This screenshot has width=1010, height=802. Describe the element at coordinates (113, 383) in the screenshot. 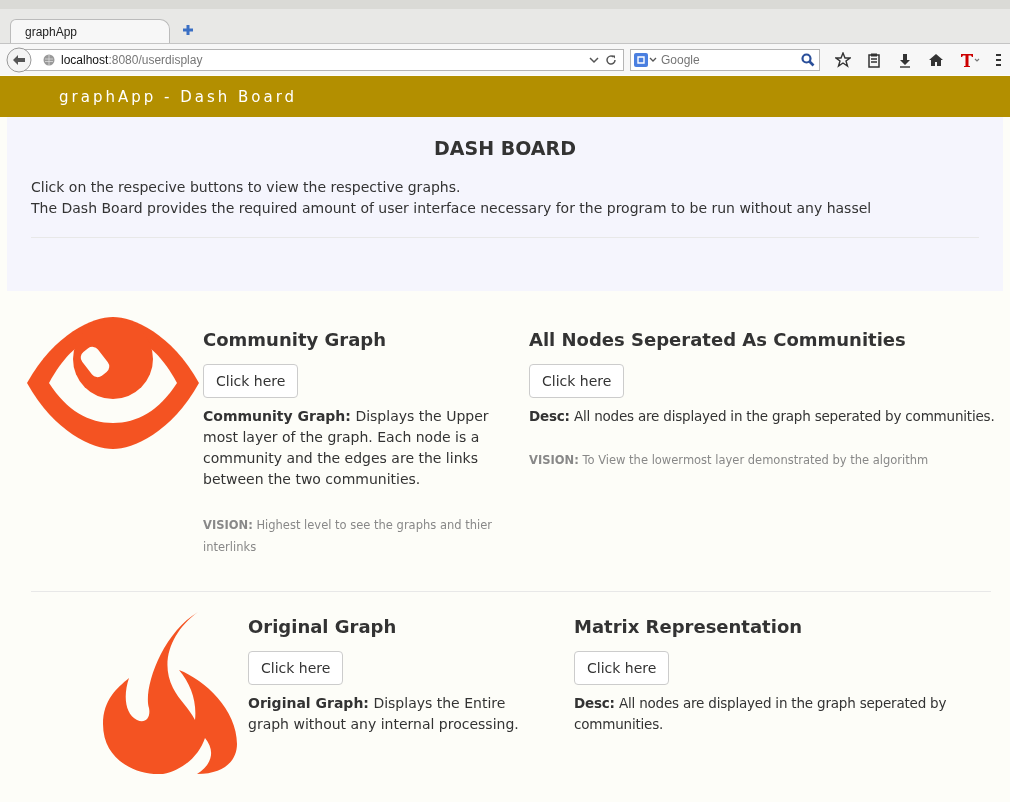

I see `eye-icon` at that location.